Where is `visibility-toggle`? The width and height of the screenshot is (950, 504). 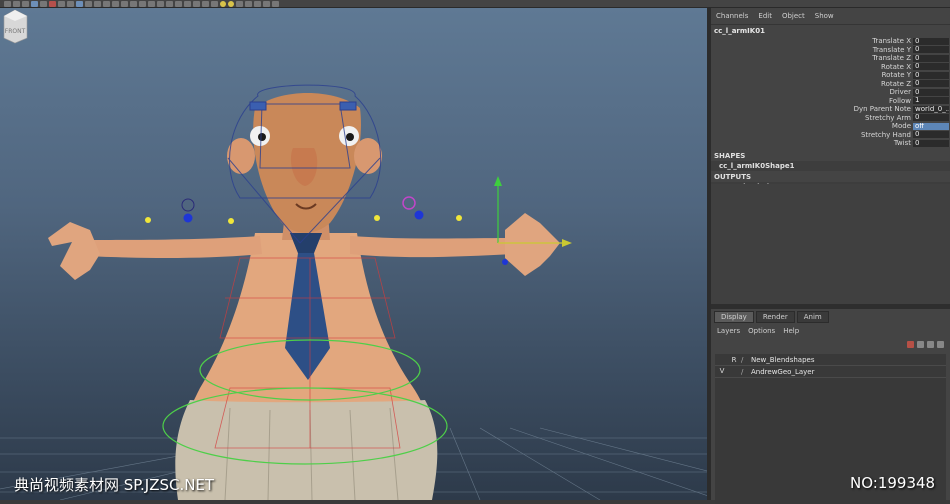 visibility-toggle is located at coordinates (722, 359).